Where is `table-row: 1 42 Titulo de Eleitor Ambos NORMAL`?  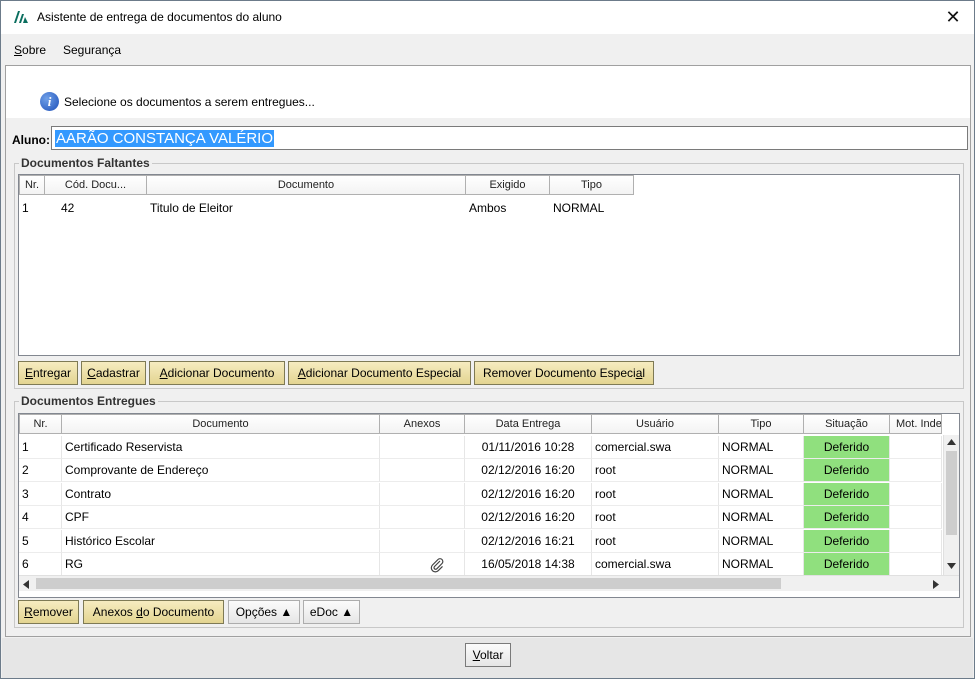 table-row: 1 42 Titulo de Eleitor Ambos NORMAL is located at coordinates (326, 208).